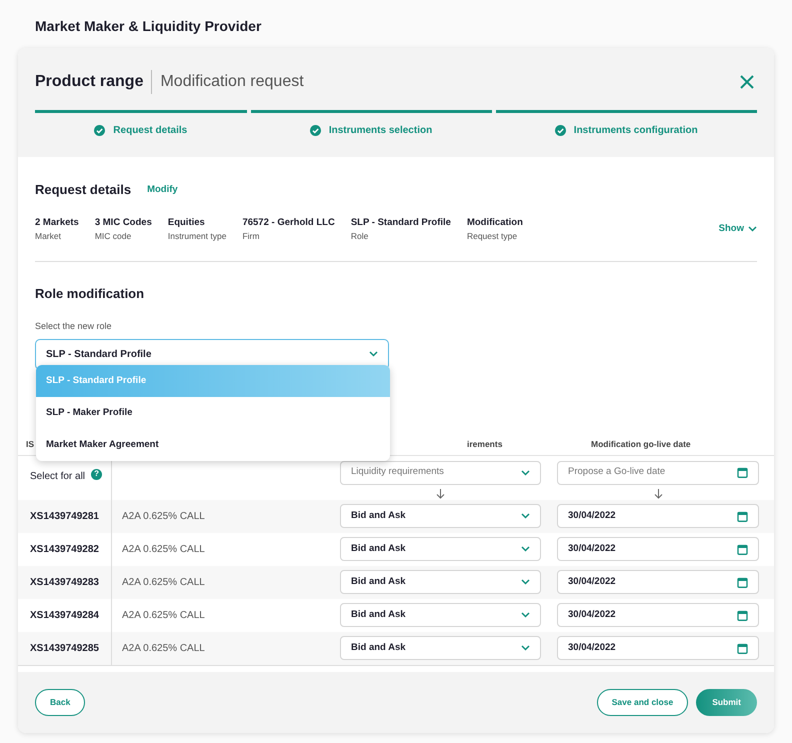 The height and width of the screenshot is (743, 792). Describe the element at coordinates (484, 443) in the screenshot. I see `column-header: irements` at that location.